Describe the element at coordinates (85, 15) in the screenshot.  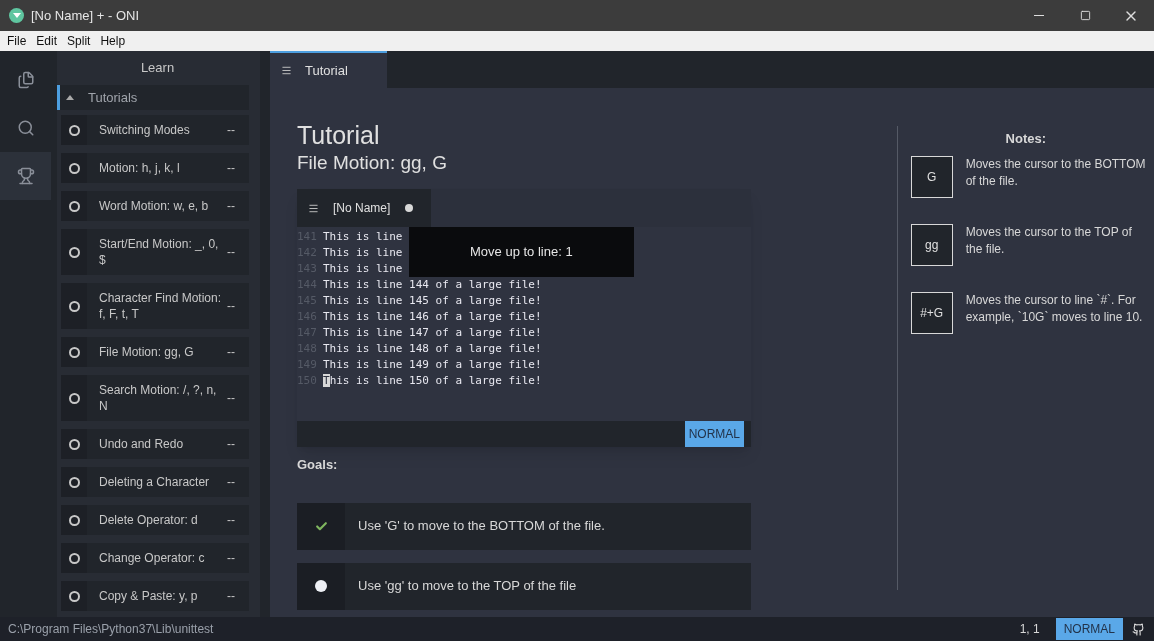
I see `window-title: [No Name] + - ONI` at that location.